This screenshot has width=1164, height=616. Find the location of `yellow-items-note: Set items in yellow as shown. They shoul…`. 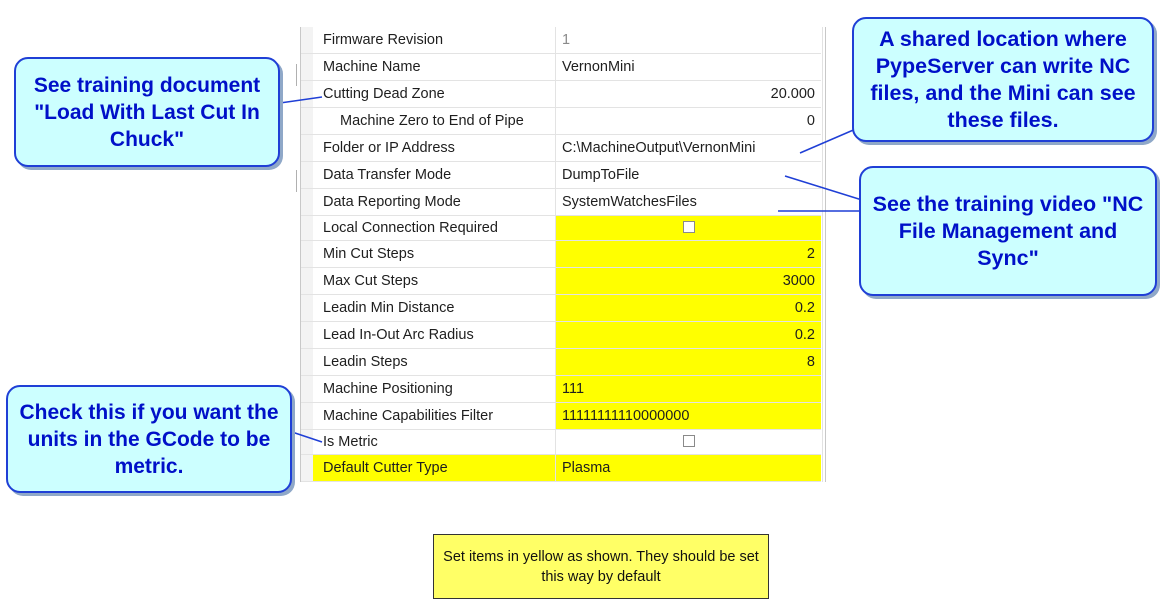

yellow-items-note: Set items in yellow as shown. They shoul… is located at coordinates (601, 566).